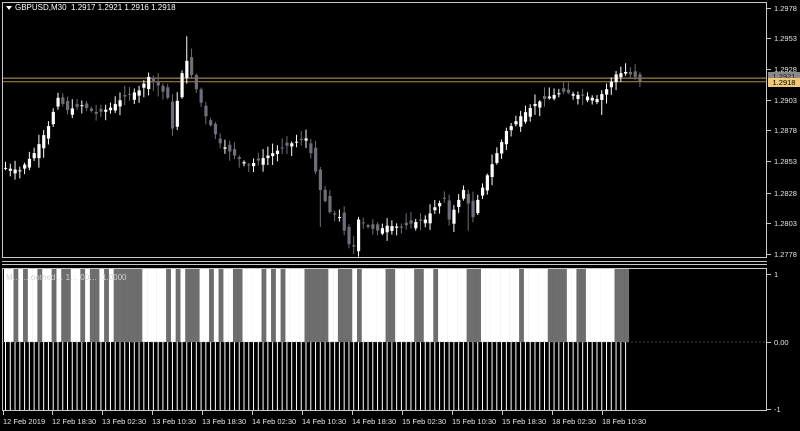 Image resolution: width=800 pixels, height=431 pixels. I want to click on time-tick: 13 Feb 10:30, so click(174, 421).